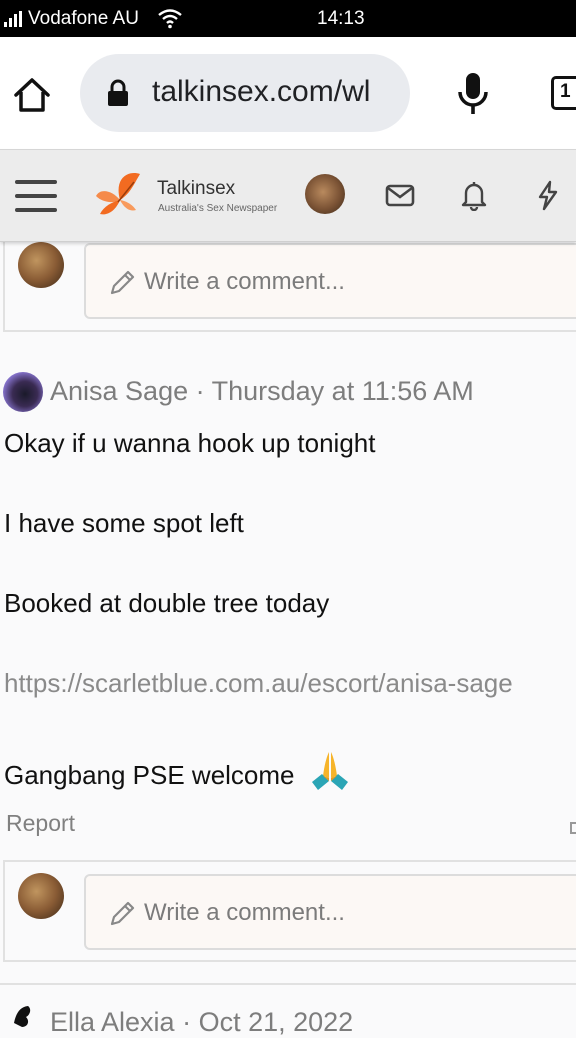 This screenshot has width=576, height=1038. I want to click on site-header: Talkinsex Australia's Sex Newspaper, so click(288, 195).